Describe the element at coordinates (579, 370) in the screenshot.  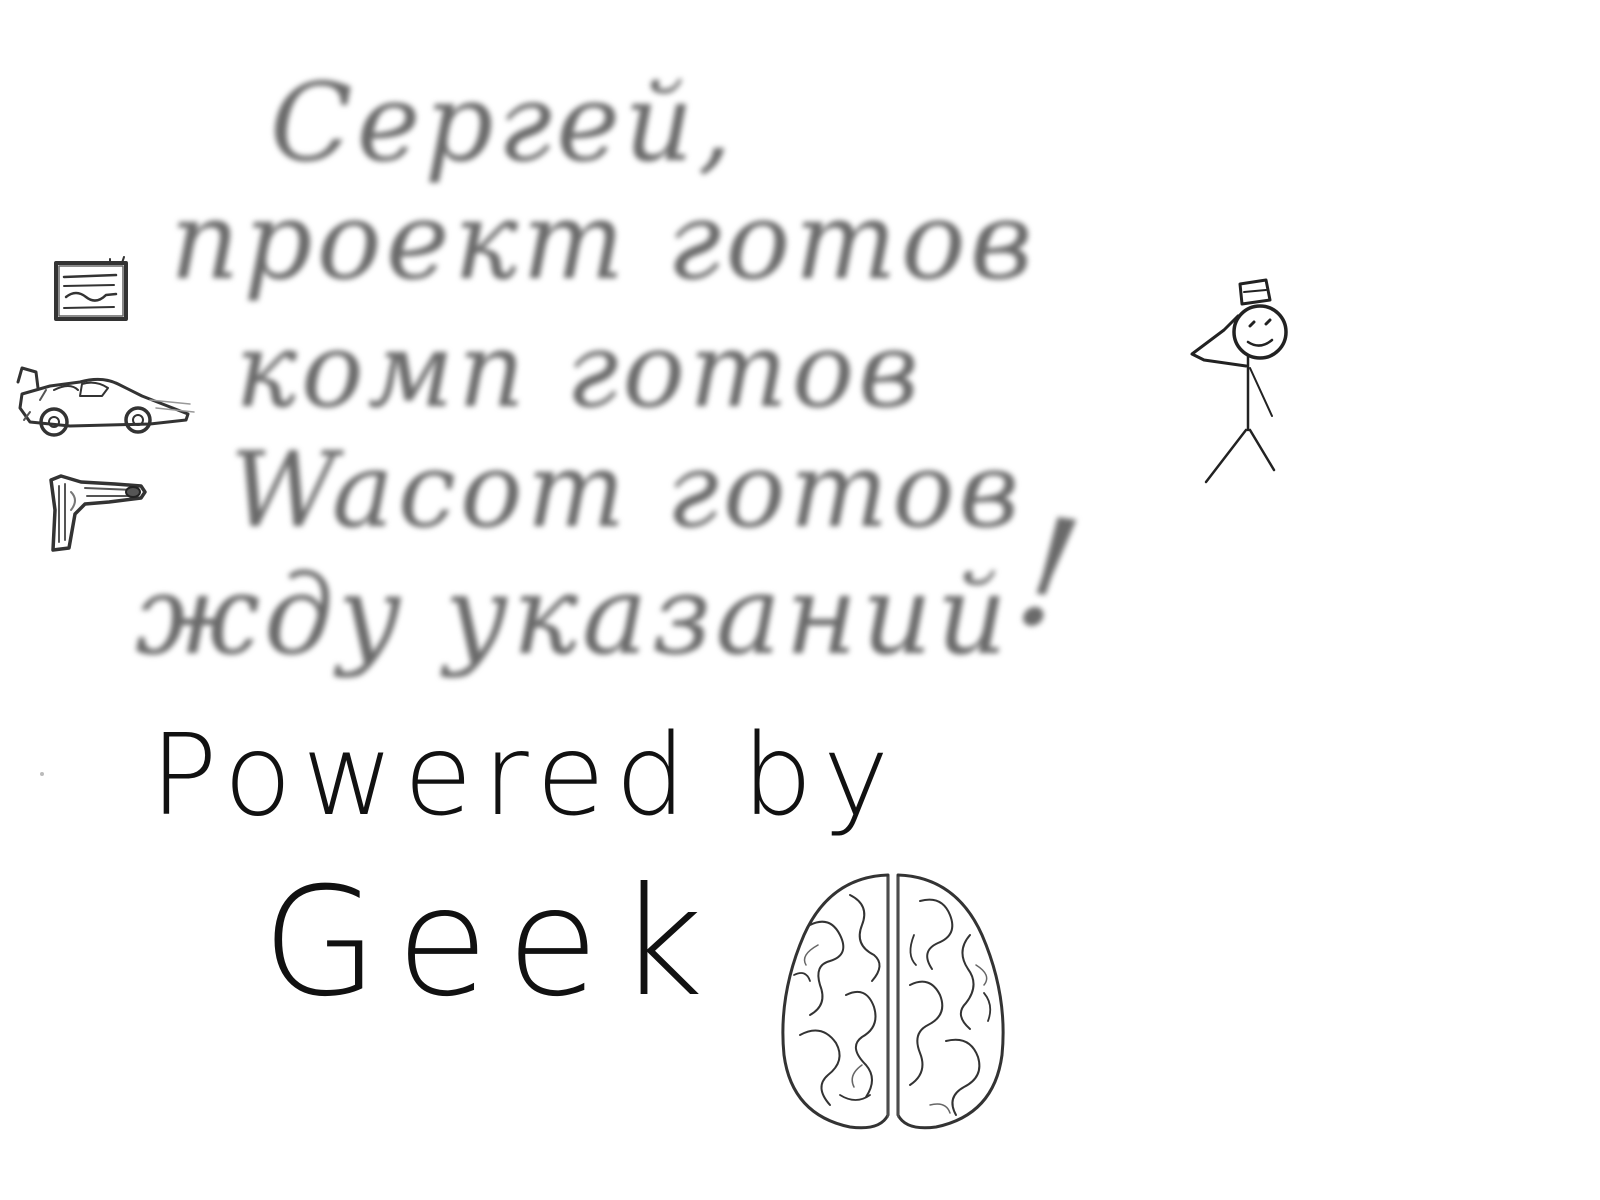
I see `computer-status-line: комп готов` at that location.